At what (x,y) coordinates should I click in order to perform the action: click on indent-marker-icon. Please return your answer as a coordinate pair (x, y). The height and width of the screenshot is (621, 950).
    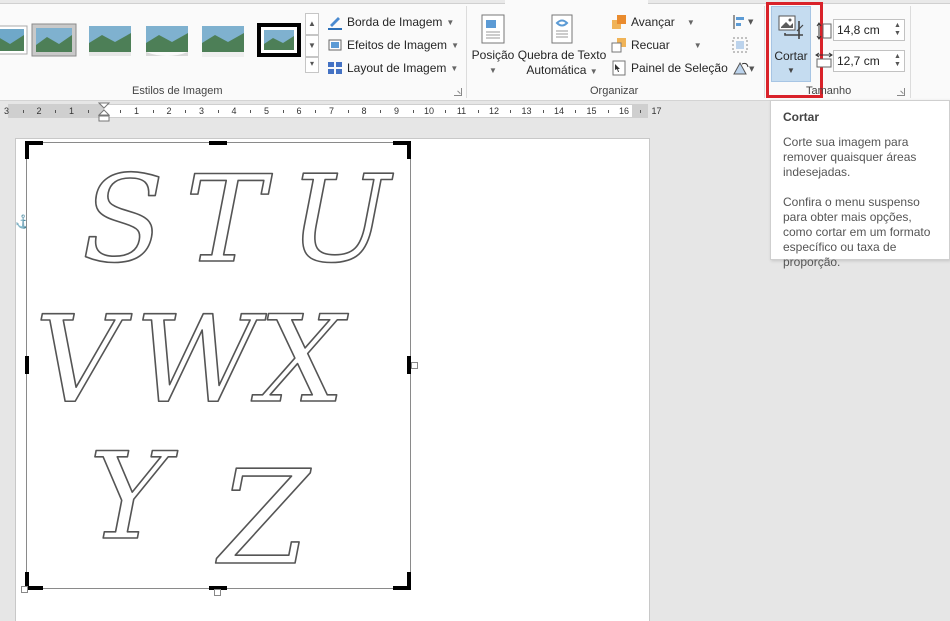
    Looking at the image, I should click on (104, 113).